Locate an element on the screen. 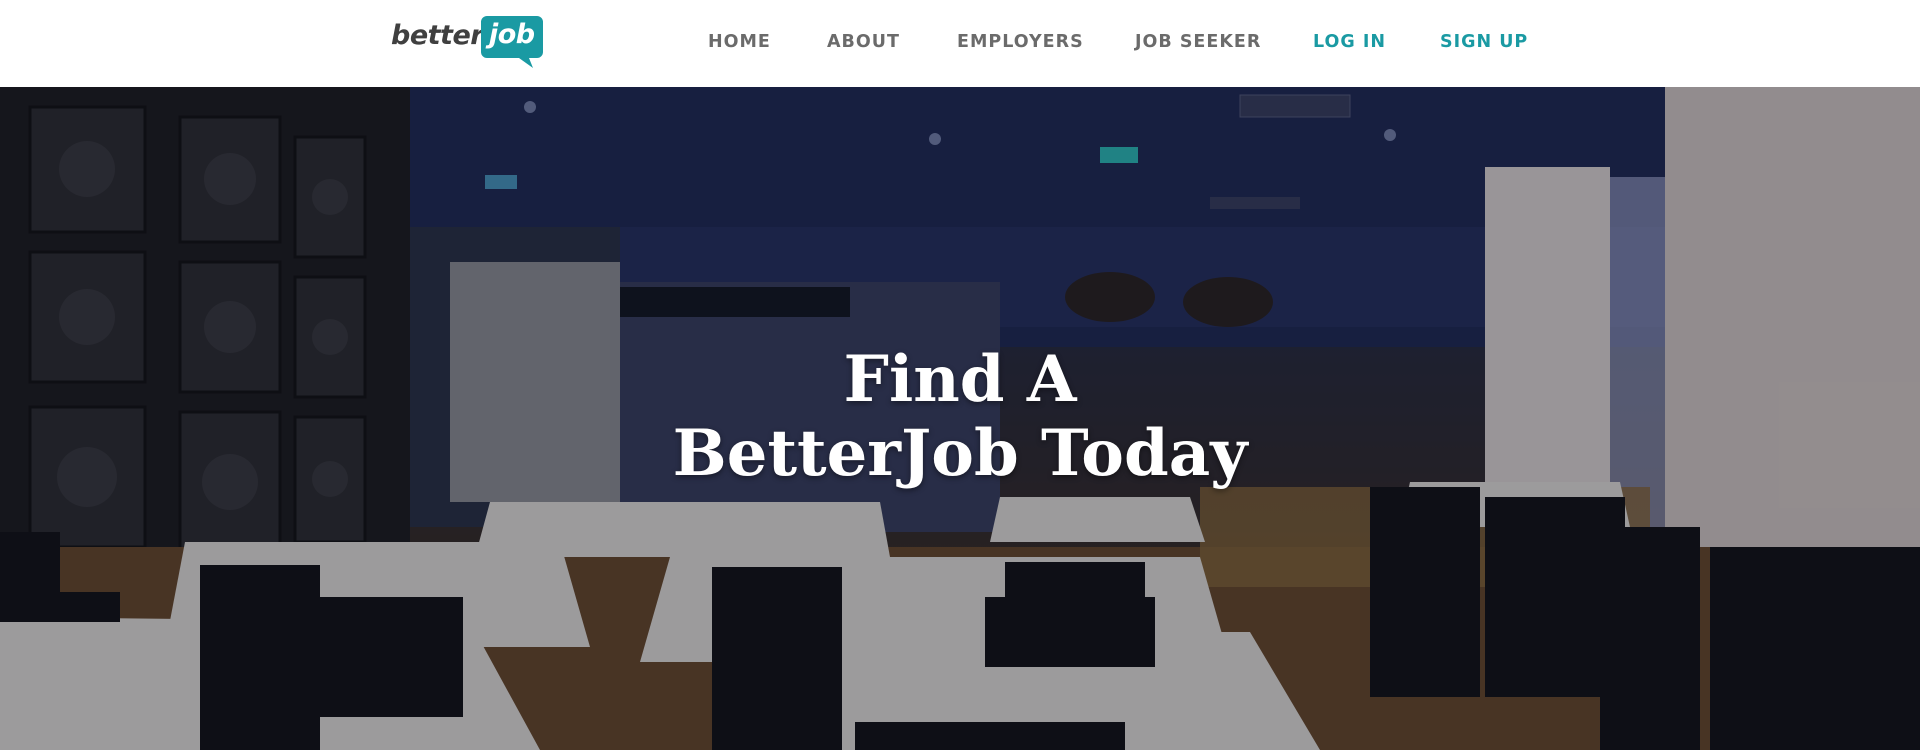 The width and height of the screenshot is (1920, 750). nav-employers: EMPLOYERS is located at coordinates (1020, 42).